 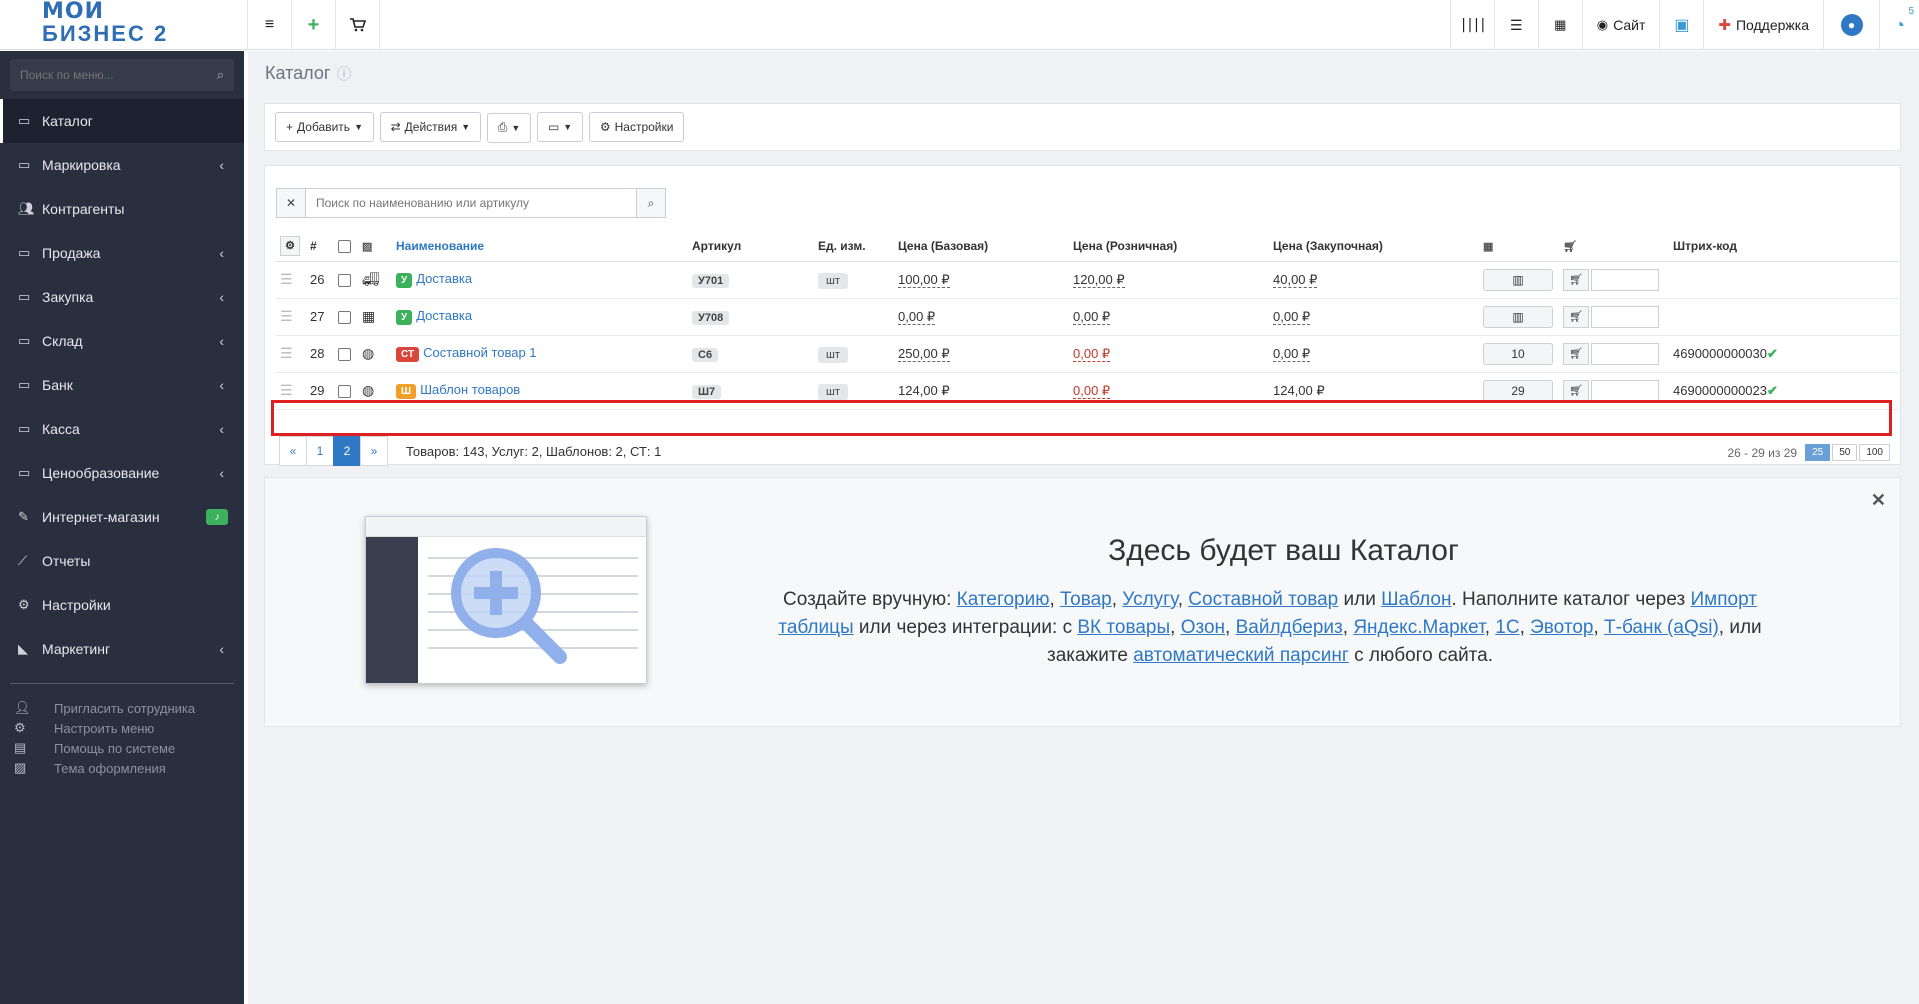 What do you see at coordinates (1519, 354) in the screenshot?
I see `row-stock: 10` at bounding box center [1519, 354].